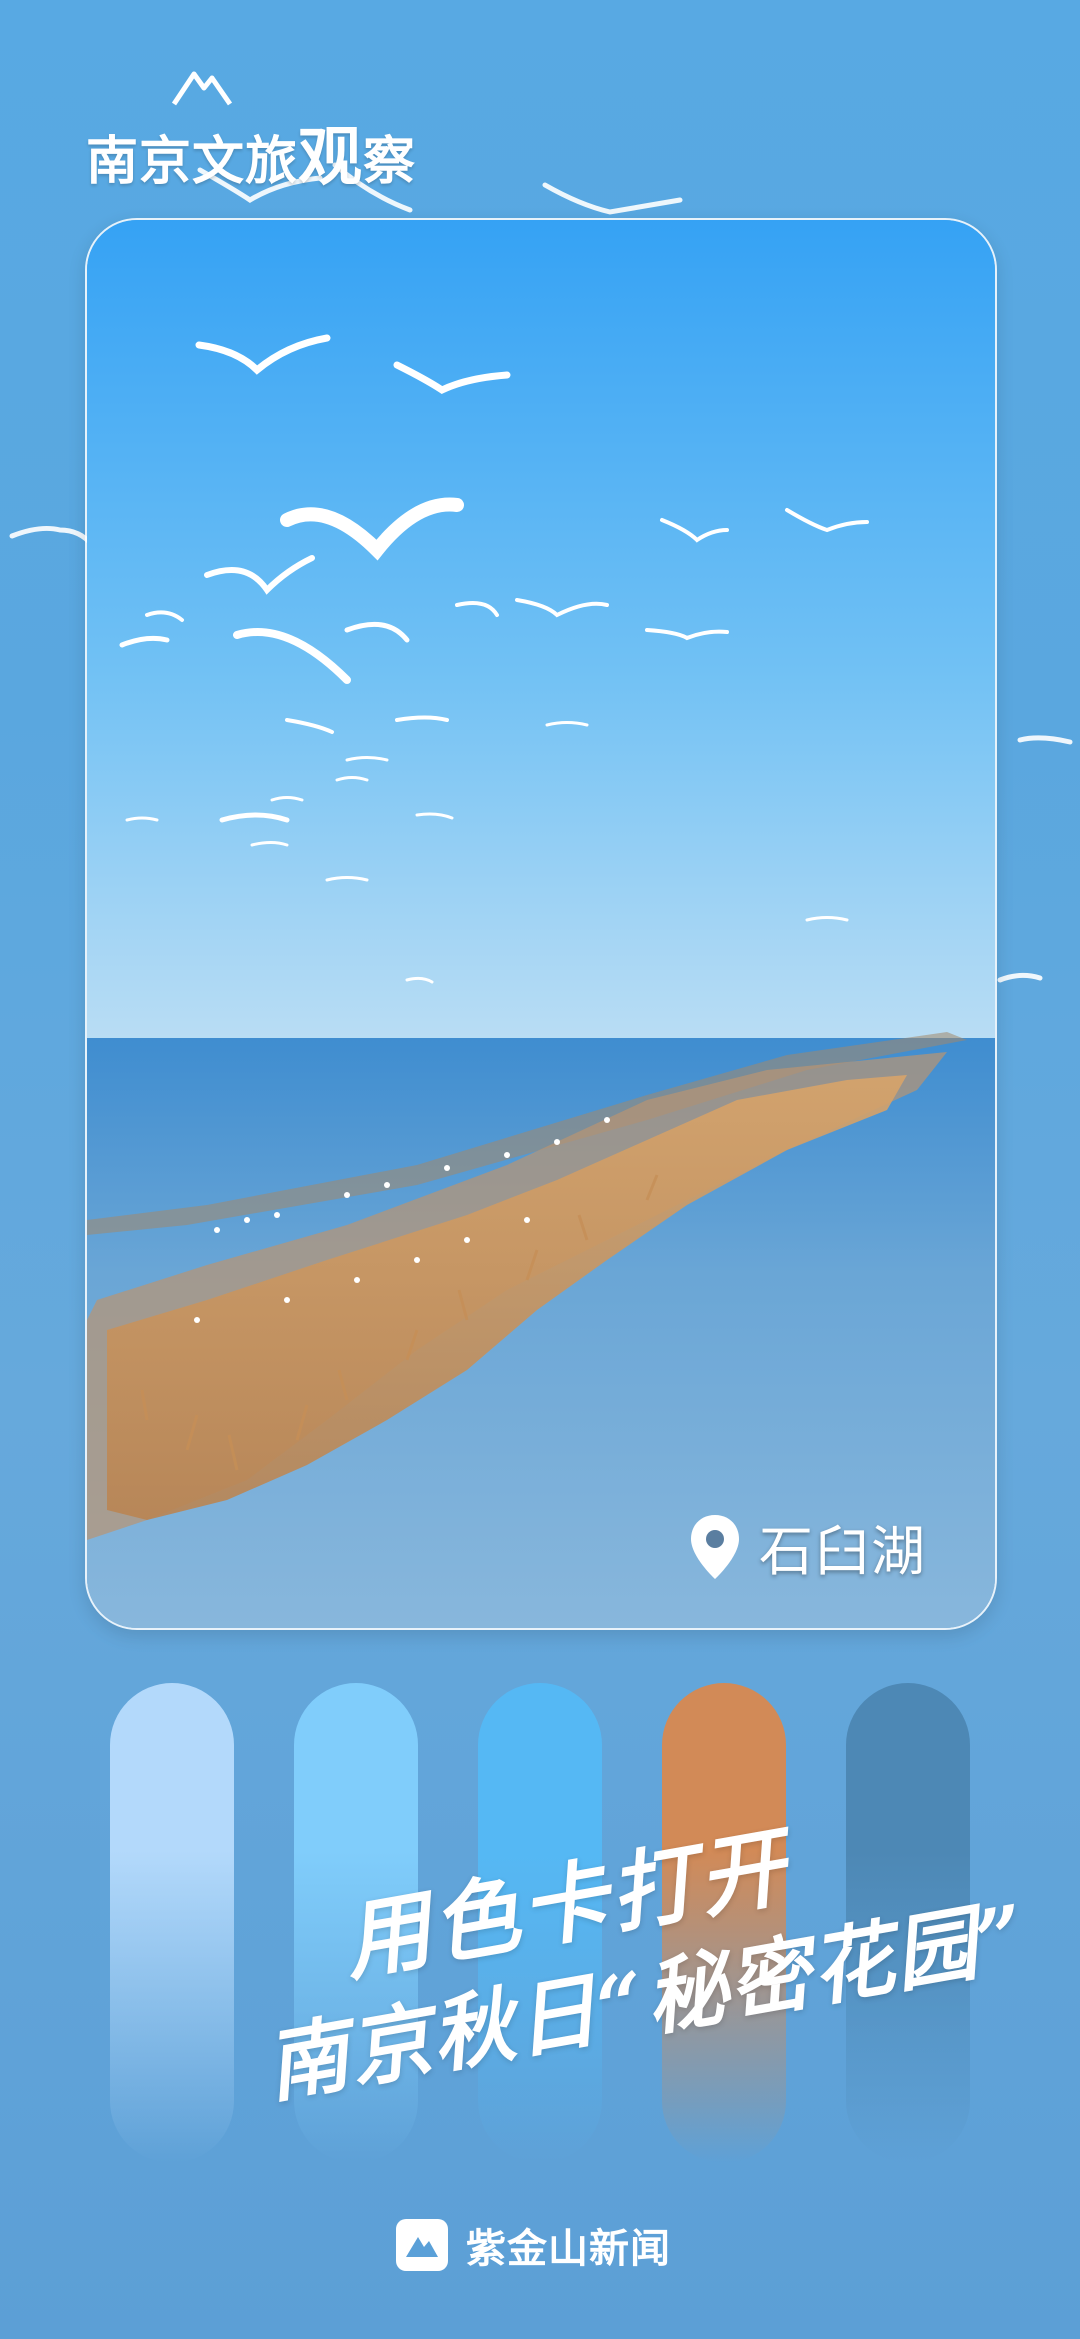 This screenshot has width=1080, height=2339. I want to click on map-pin-icon, so click(715, 1546).